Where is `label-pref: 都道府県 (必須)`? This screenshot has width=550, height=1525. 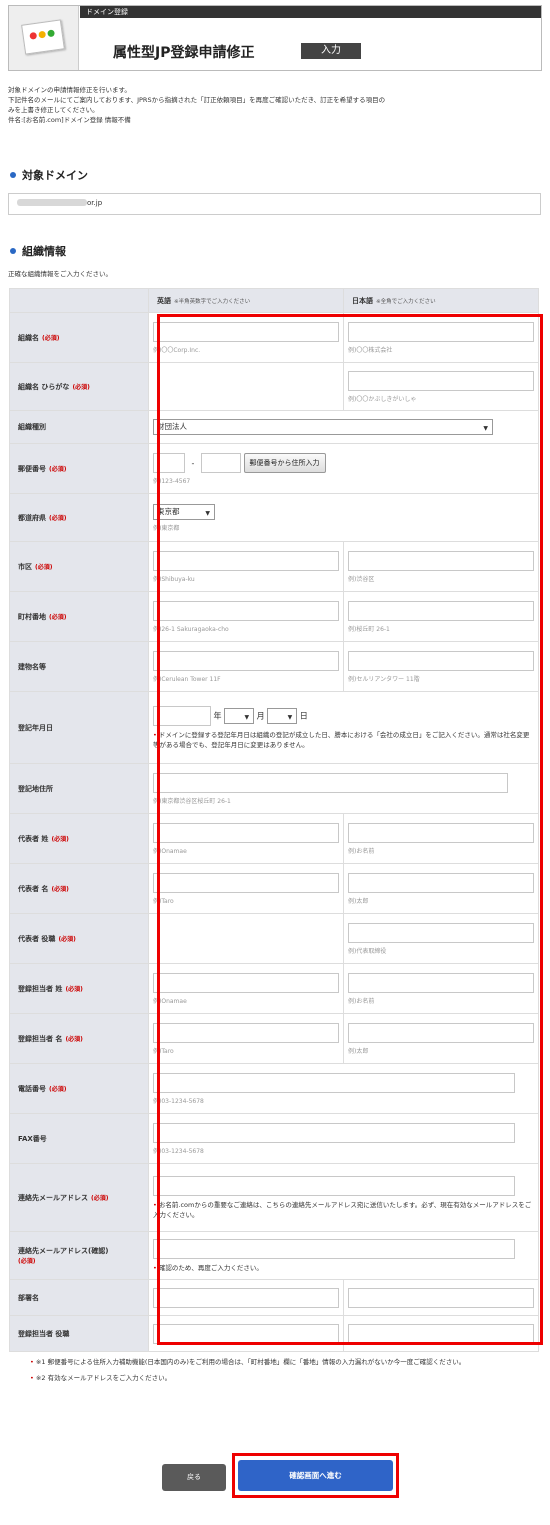 label-pref: 都道府県 (必須) is located at coordinates (79, 517).